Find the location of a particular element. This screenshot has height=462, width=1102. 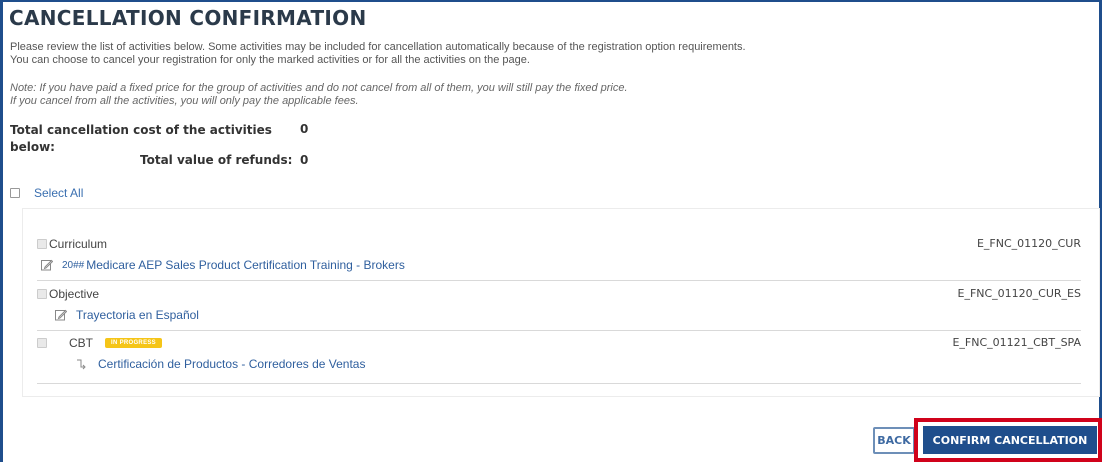

total-refunds-label: Total value of refunds: is located at coordinates (216, 160).